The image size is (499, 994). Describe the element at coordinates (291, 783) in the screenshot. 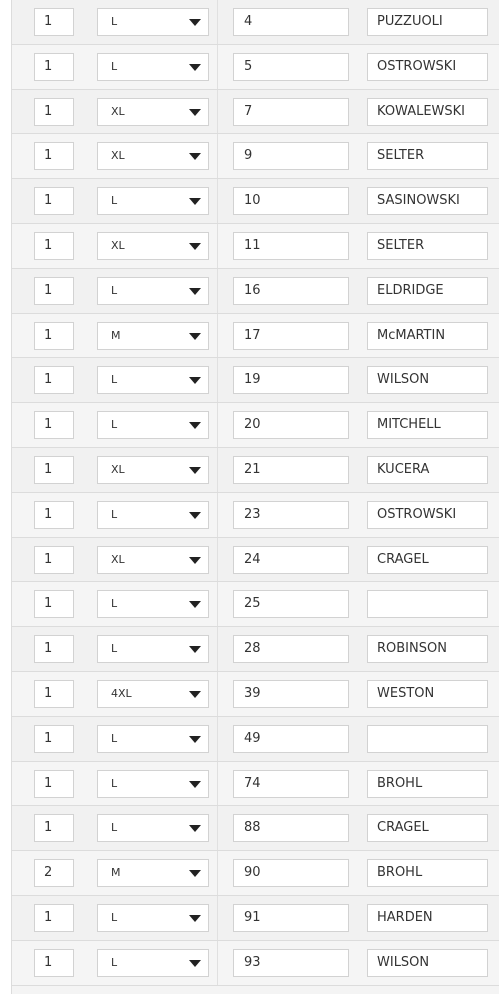

I see `jersey-number-field: 74` at that location.